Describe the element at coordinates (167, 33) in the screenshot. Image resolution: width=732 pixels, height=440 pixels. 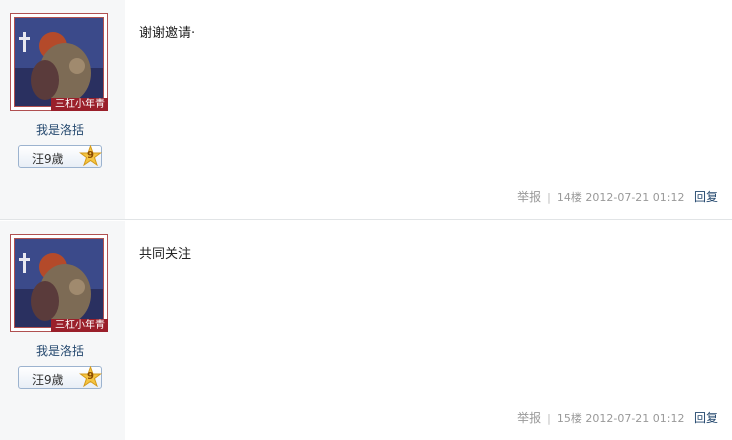
I see `post-content: 谢谢邀请·` at that location.